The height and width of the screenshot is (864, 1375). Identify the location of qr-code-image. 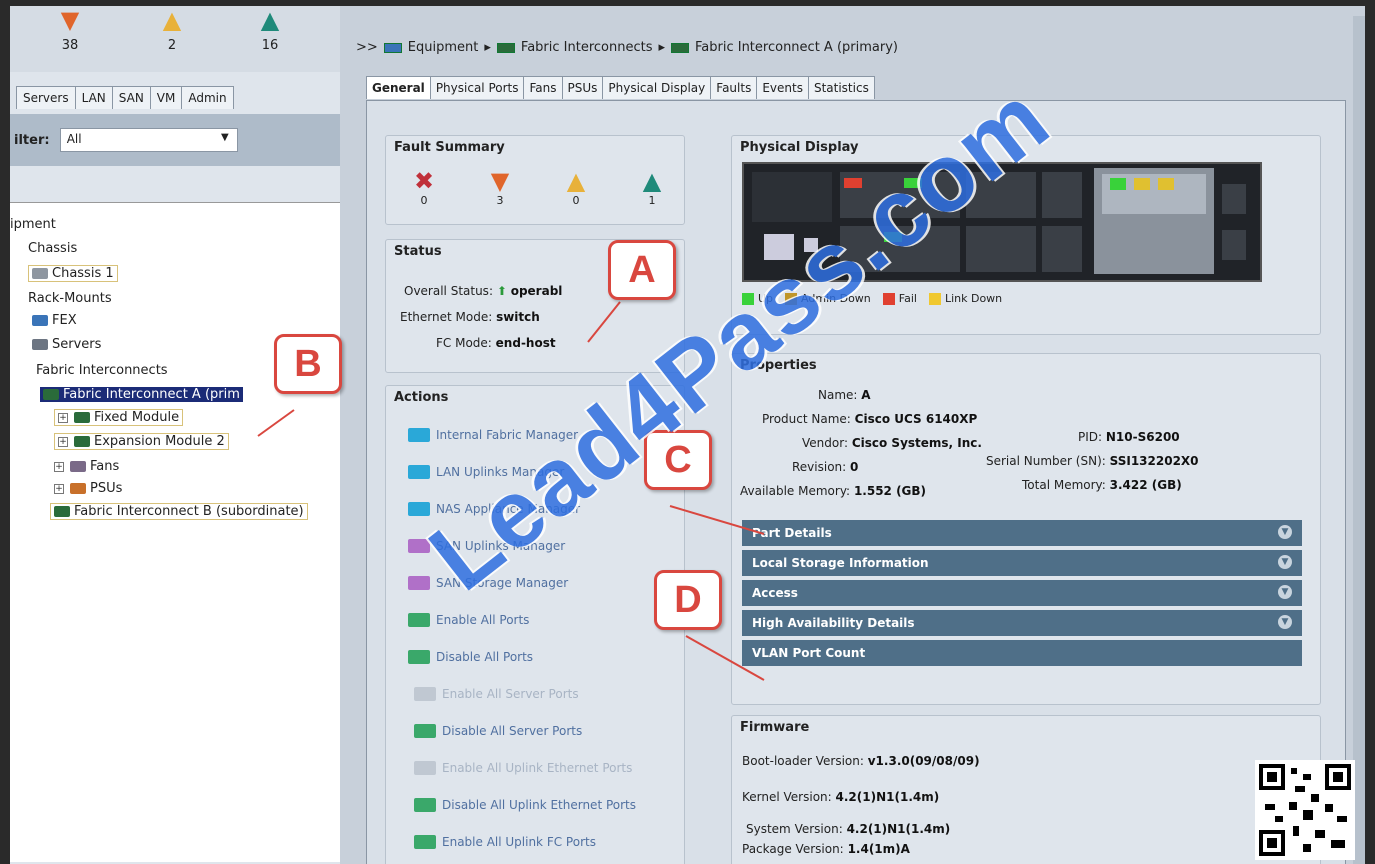
(1305, 810).